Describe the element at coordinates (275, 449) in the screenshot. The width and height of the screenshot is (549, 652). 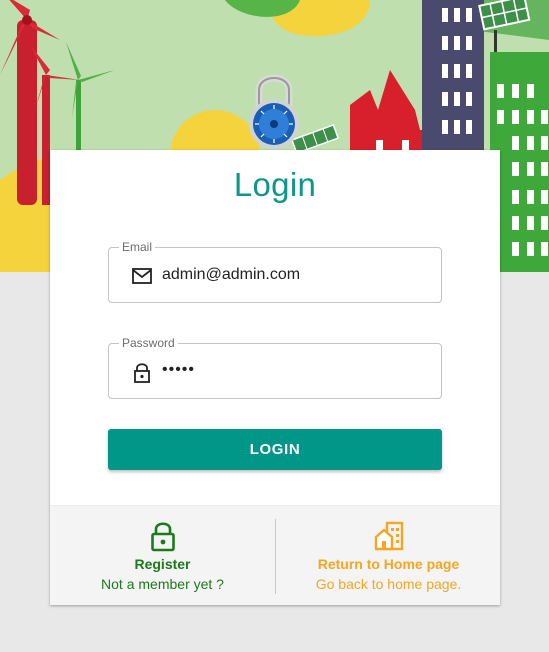
I see `login-button: LOGIN` at that location.